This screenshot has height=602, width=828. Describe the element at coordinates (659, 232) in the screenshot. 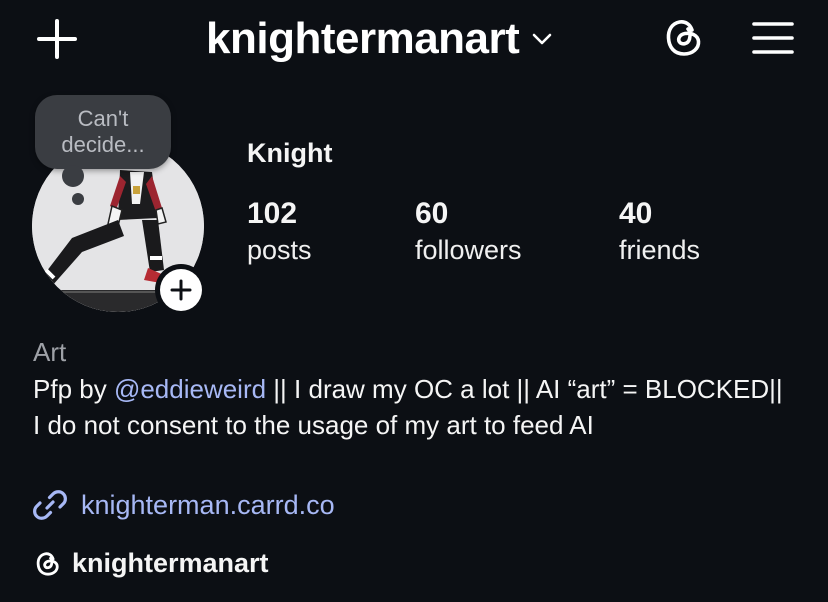

I see `friends-count: 40 friends` at that location.